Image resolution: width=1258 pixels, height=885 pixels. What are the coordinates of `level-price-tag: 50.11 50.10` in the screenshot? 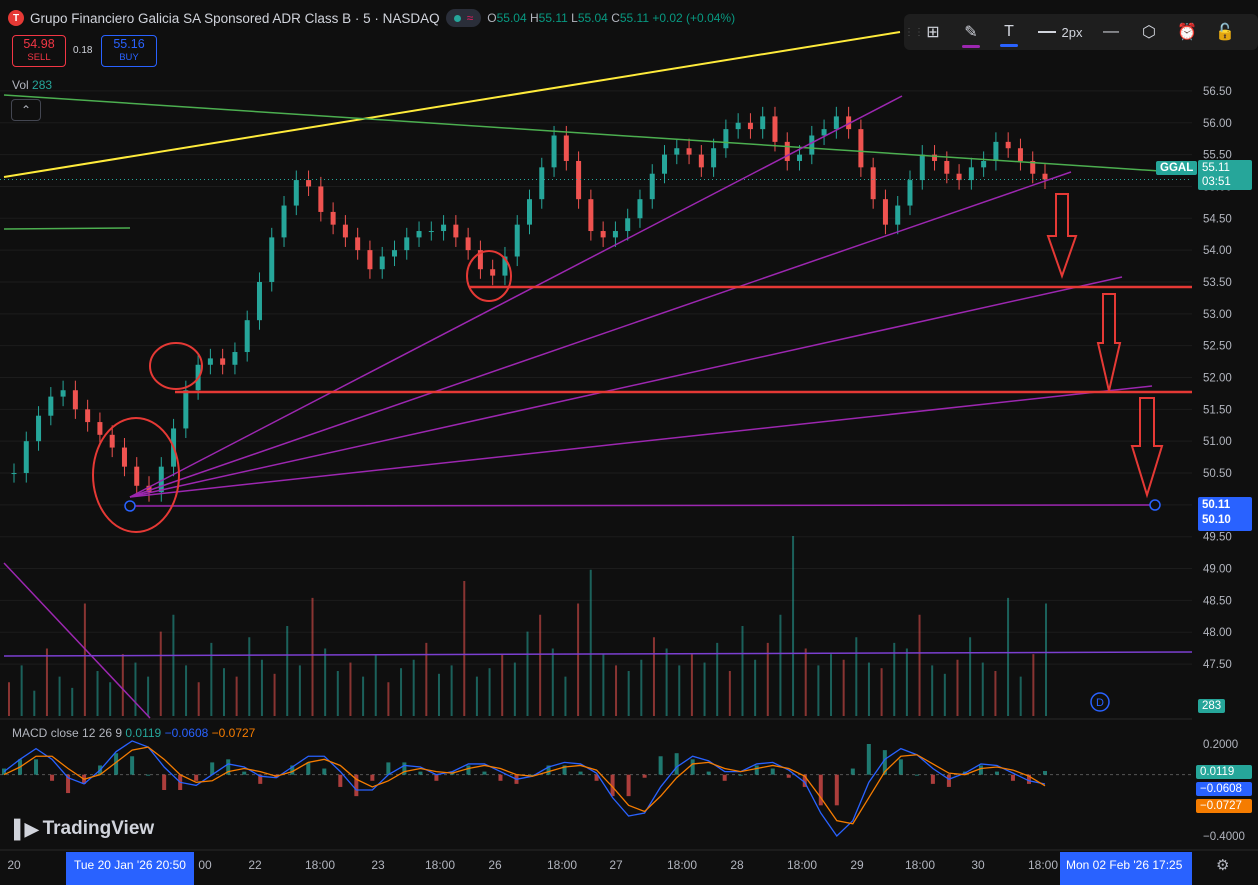 It's located at (1225, 514).